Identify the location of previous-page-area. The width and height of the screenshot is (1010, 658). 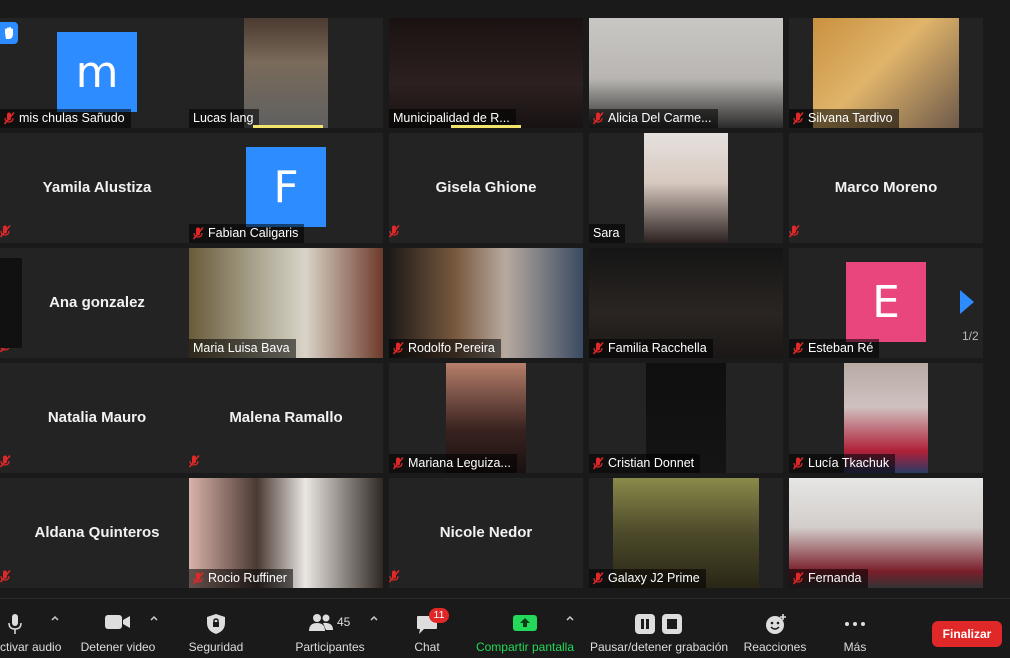
(11, 303).